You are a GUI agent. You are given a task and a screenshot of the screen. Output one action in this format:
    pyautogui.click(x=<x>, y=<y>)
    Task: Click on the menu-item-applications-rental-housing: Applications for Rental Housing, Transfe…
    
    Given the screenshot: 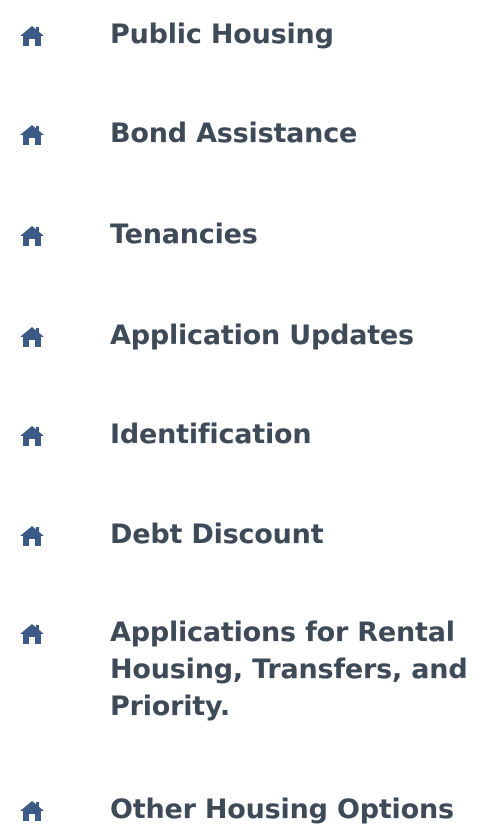 What is the action you would take?
    pyautogui.click(x=241, y=672)
    